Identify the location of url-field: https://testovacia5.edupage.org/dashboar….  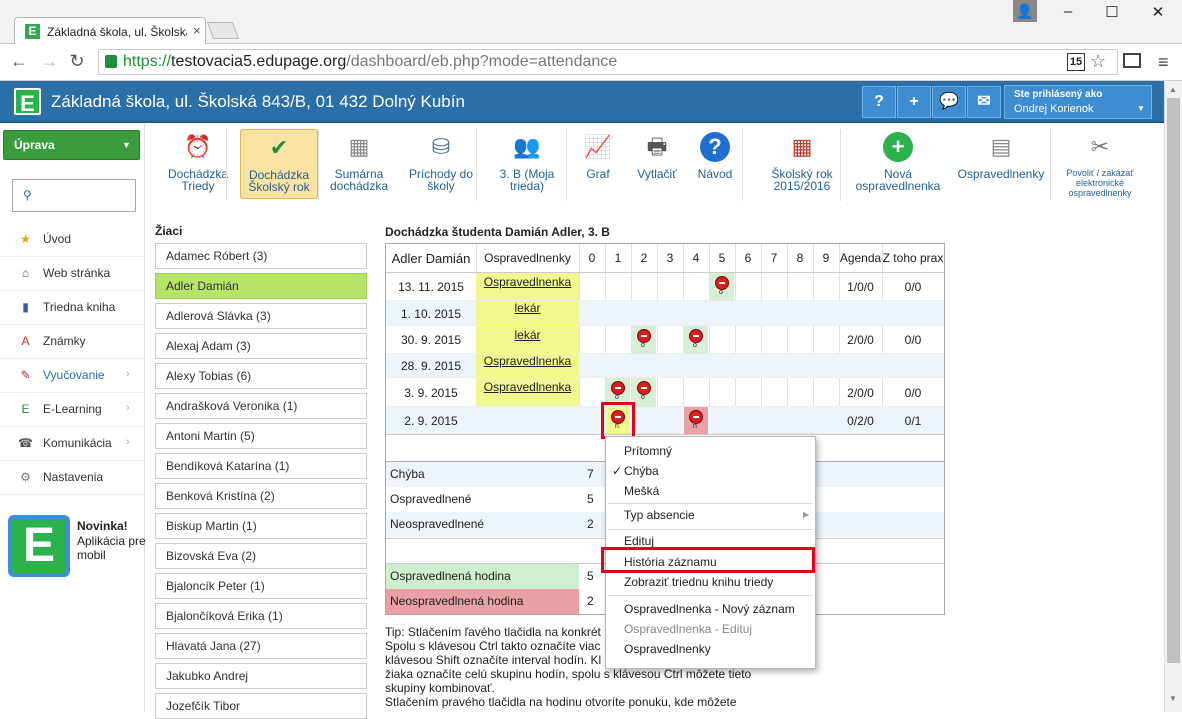
(608, 62).